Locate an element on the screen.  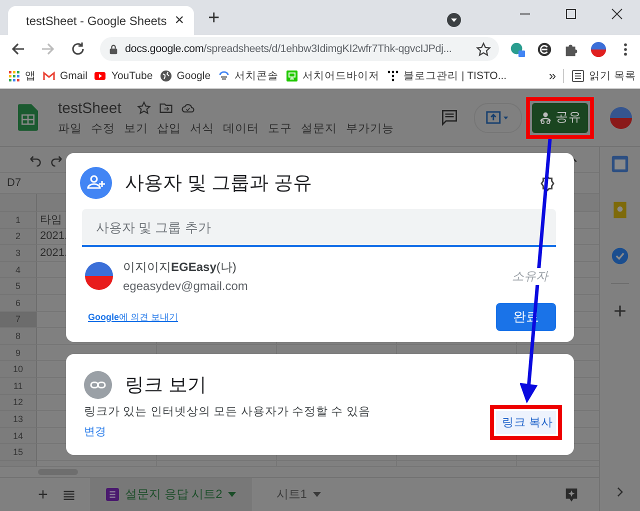
comment-icon is located at coordinates (449, 117).